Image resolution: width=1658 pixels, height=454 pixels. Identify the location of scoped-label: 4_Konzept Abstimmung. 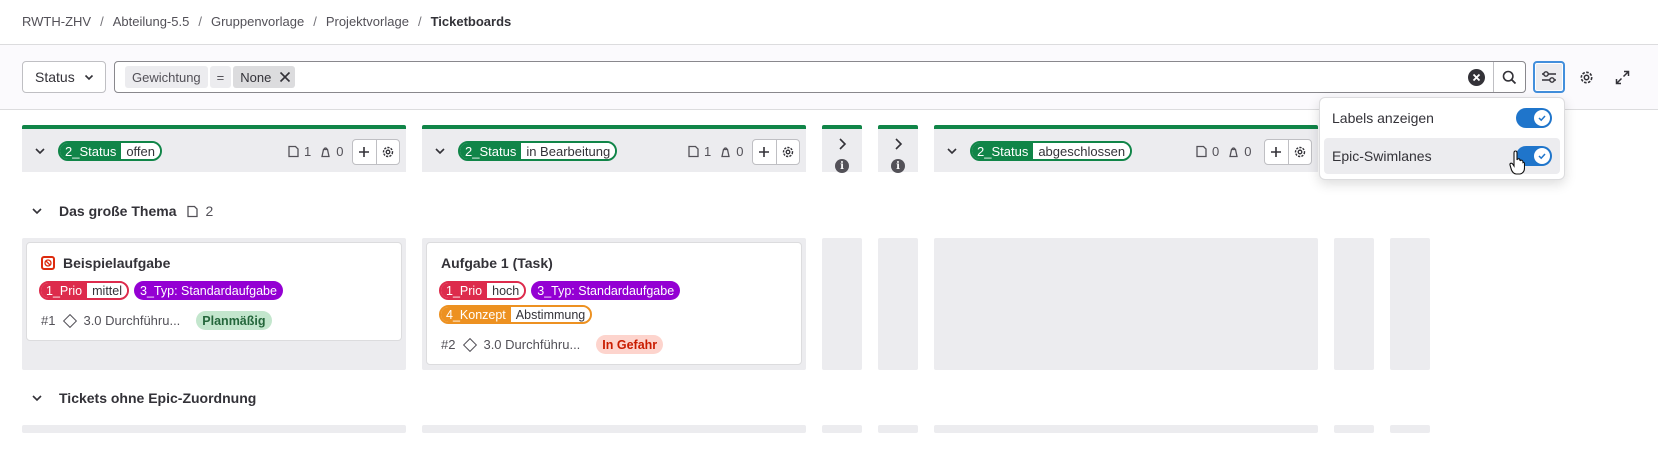
(516, 314).